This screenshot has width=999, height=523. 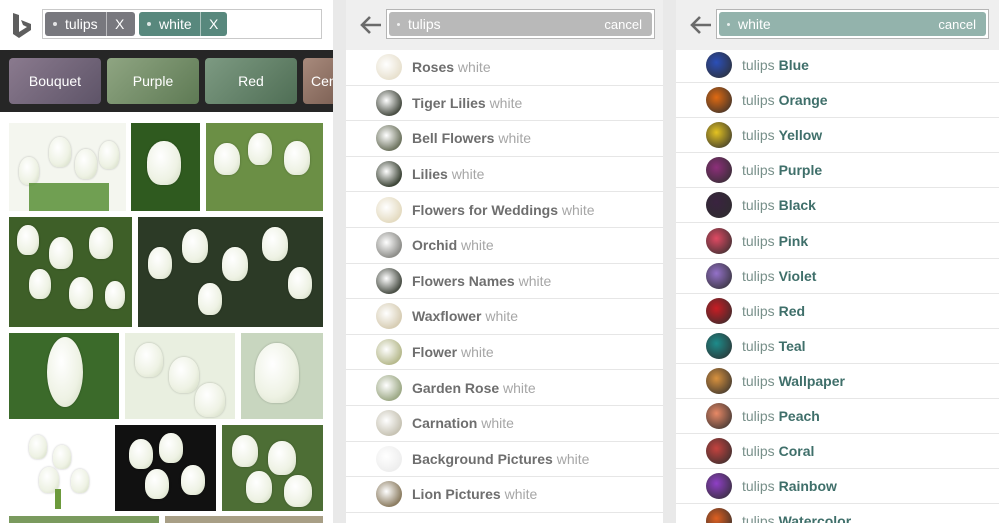 What do you see at coordinates (792, 310) in the screenshot?
I see `suggestion-term: Red` at bounding box center [792, 310].